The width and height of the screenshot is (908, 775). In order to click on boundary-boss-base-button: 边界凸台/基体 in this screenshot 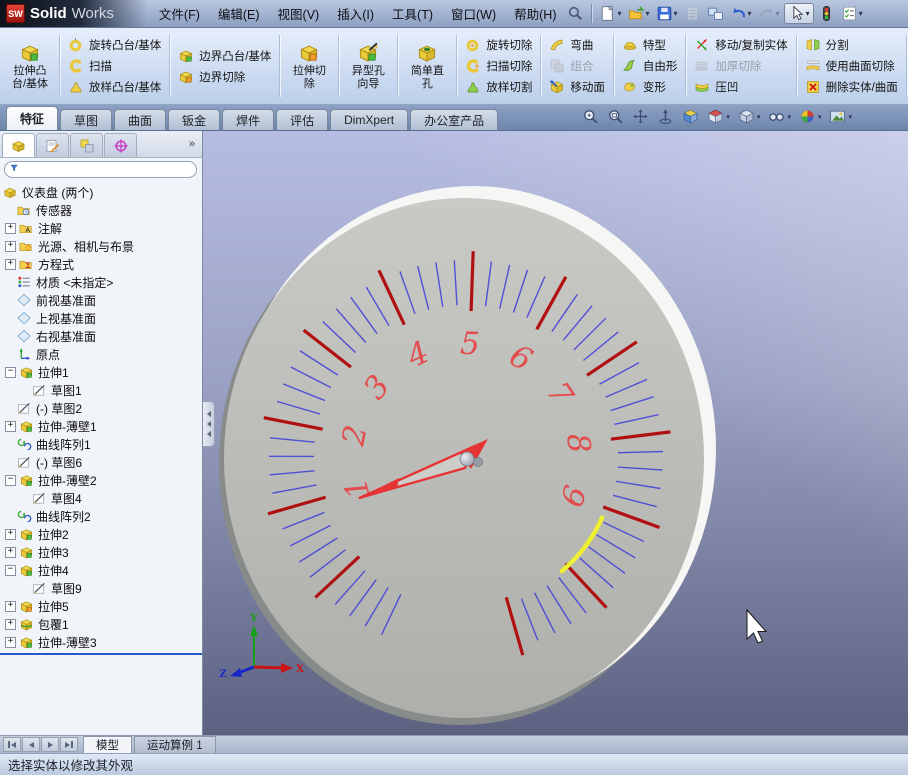, I will do `click(224, 56)`.